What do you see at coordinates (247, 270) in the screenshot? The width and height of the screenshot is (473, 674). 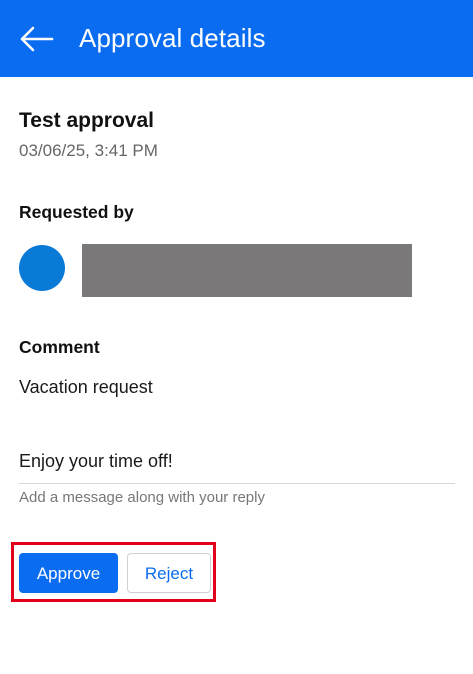 I see `requester-name-redacted` at bounding box center [247, 270].